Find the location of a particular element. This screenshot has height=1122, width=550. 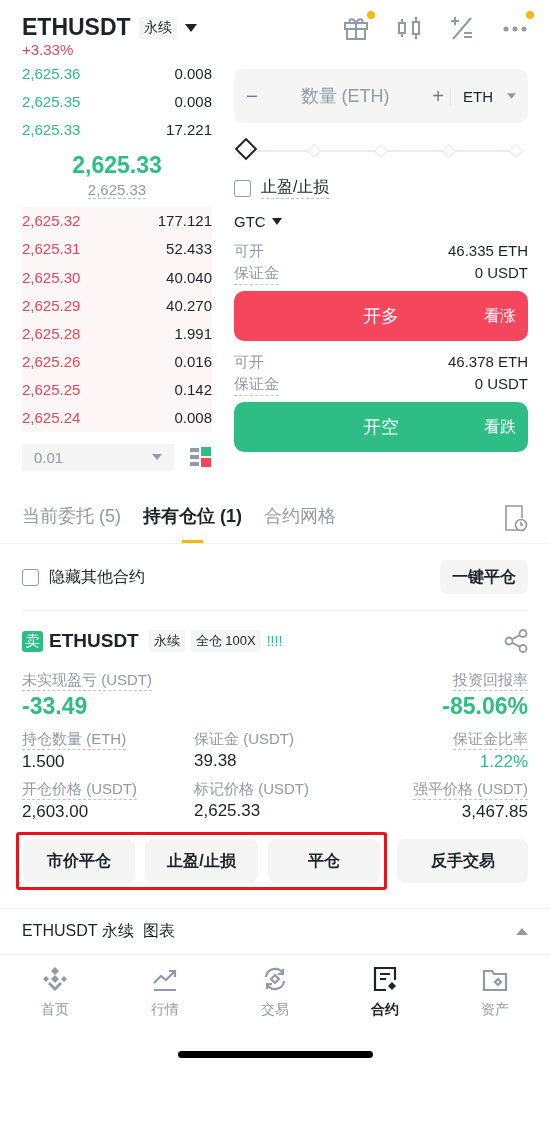

bid-amount: 0.142 is located at coordinates (193, 390).